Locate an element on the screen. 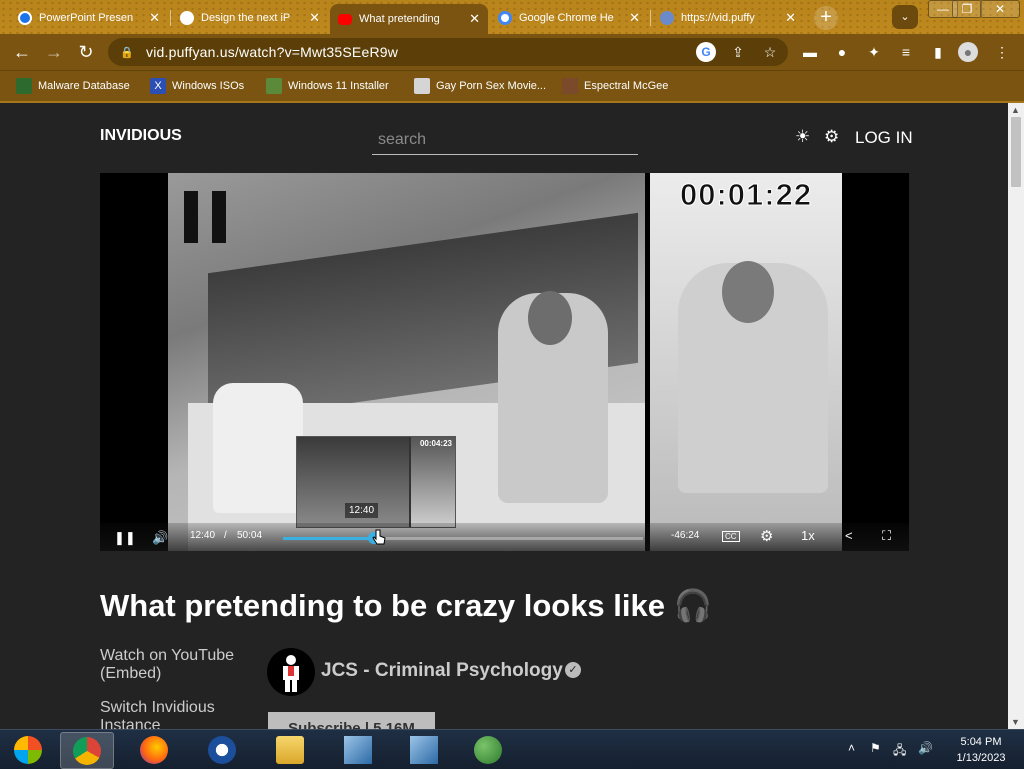  share-icon: < is located at coordinates (849, 535).